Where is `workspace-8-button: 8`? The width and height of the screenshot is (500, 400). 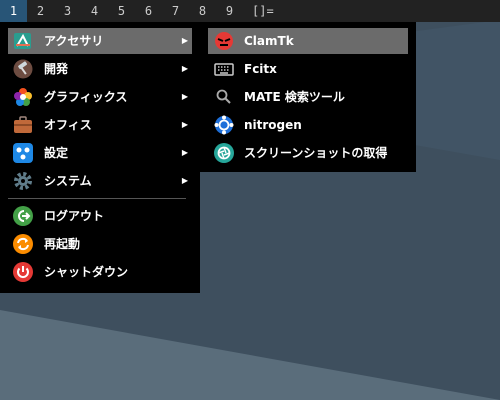
workspace-8-button: 8 is located at coordinates (202, 11).